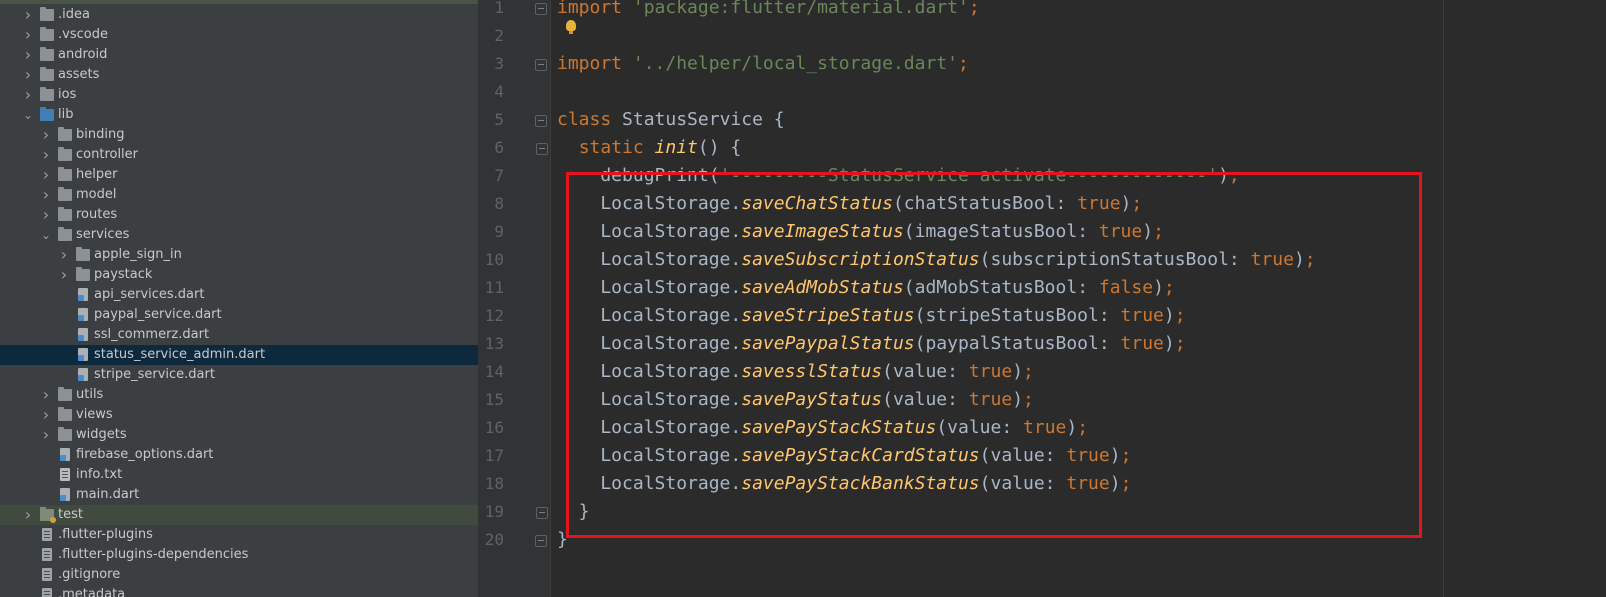 The image size is (1606, 597). I want to click on tree-item-label: paystack, so click(123, 274).